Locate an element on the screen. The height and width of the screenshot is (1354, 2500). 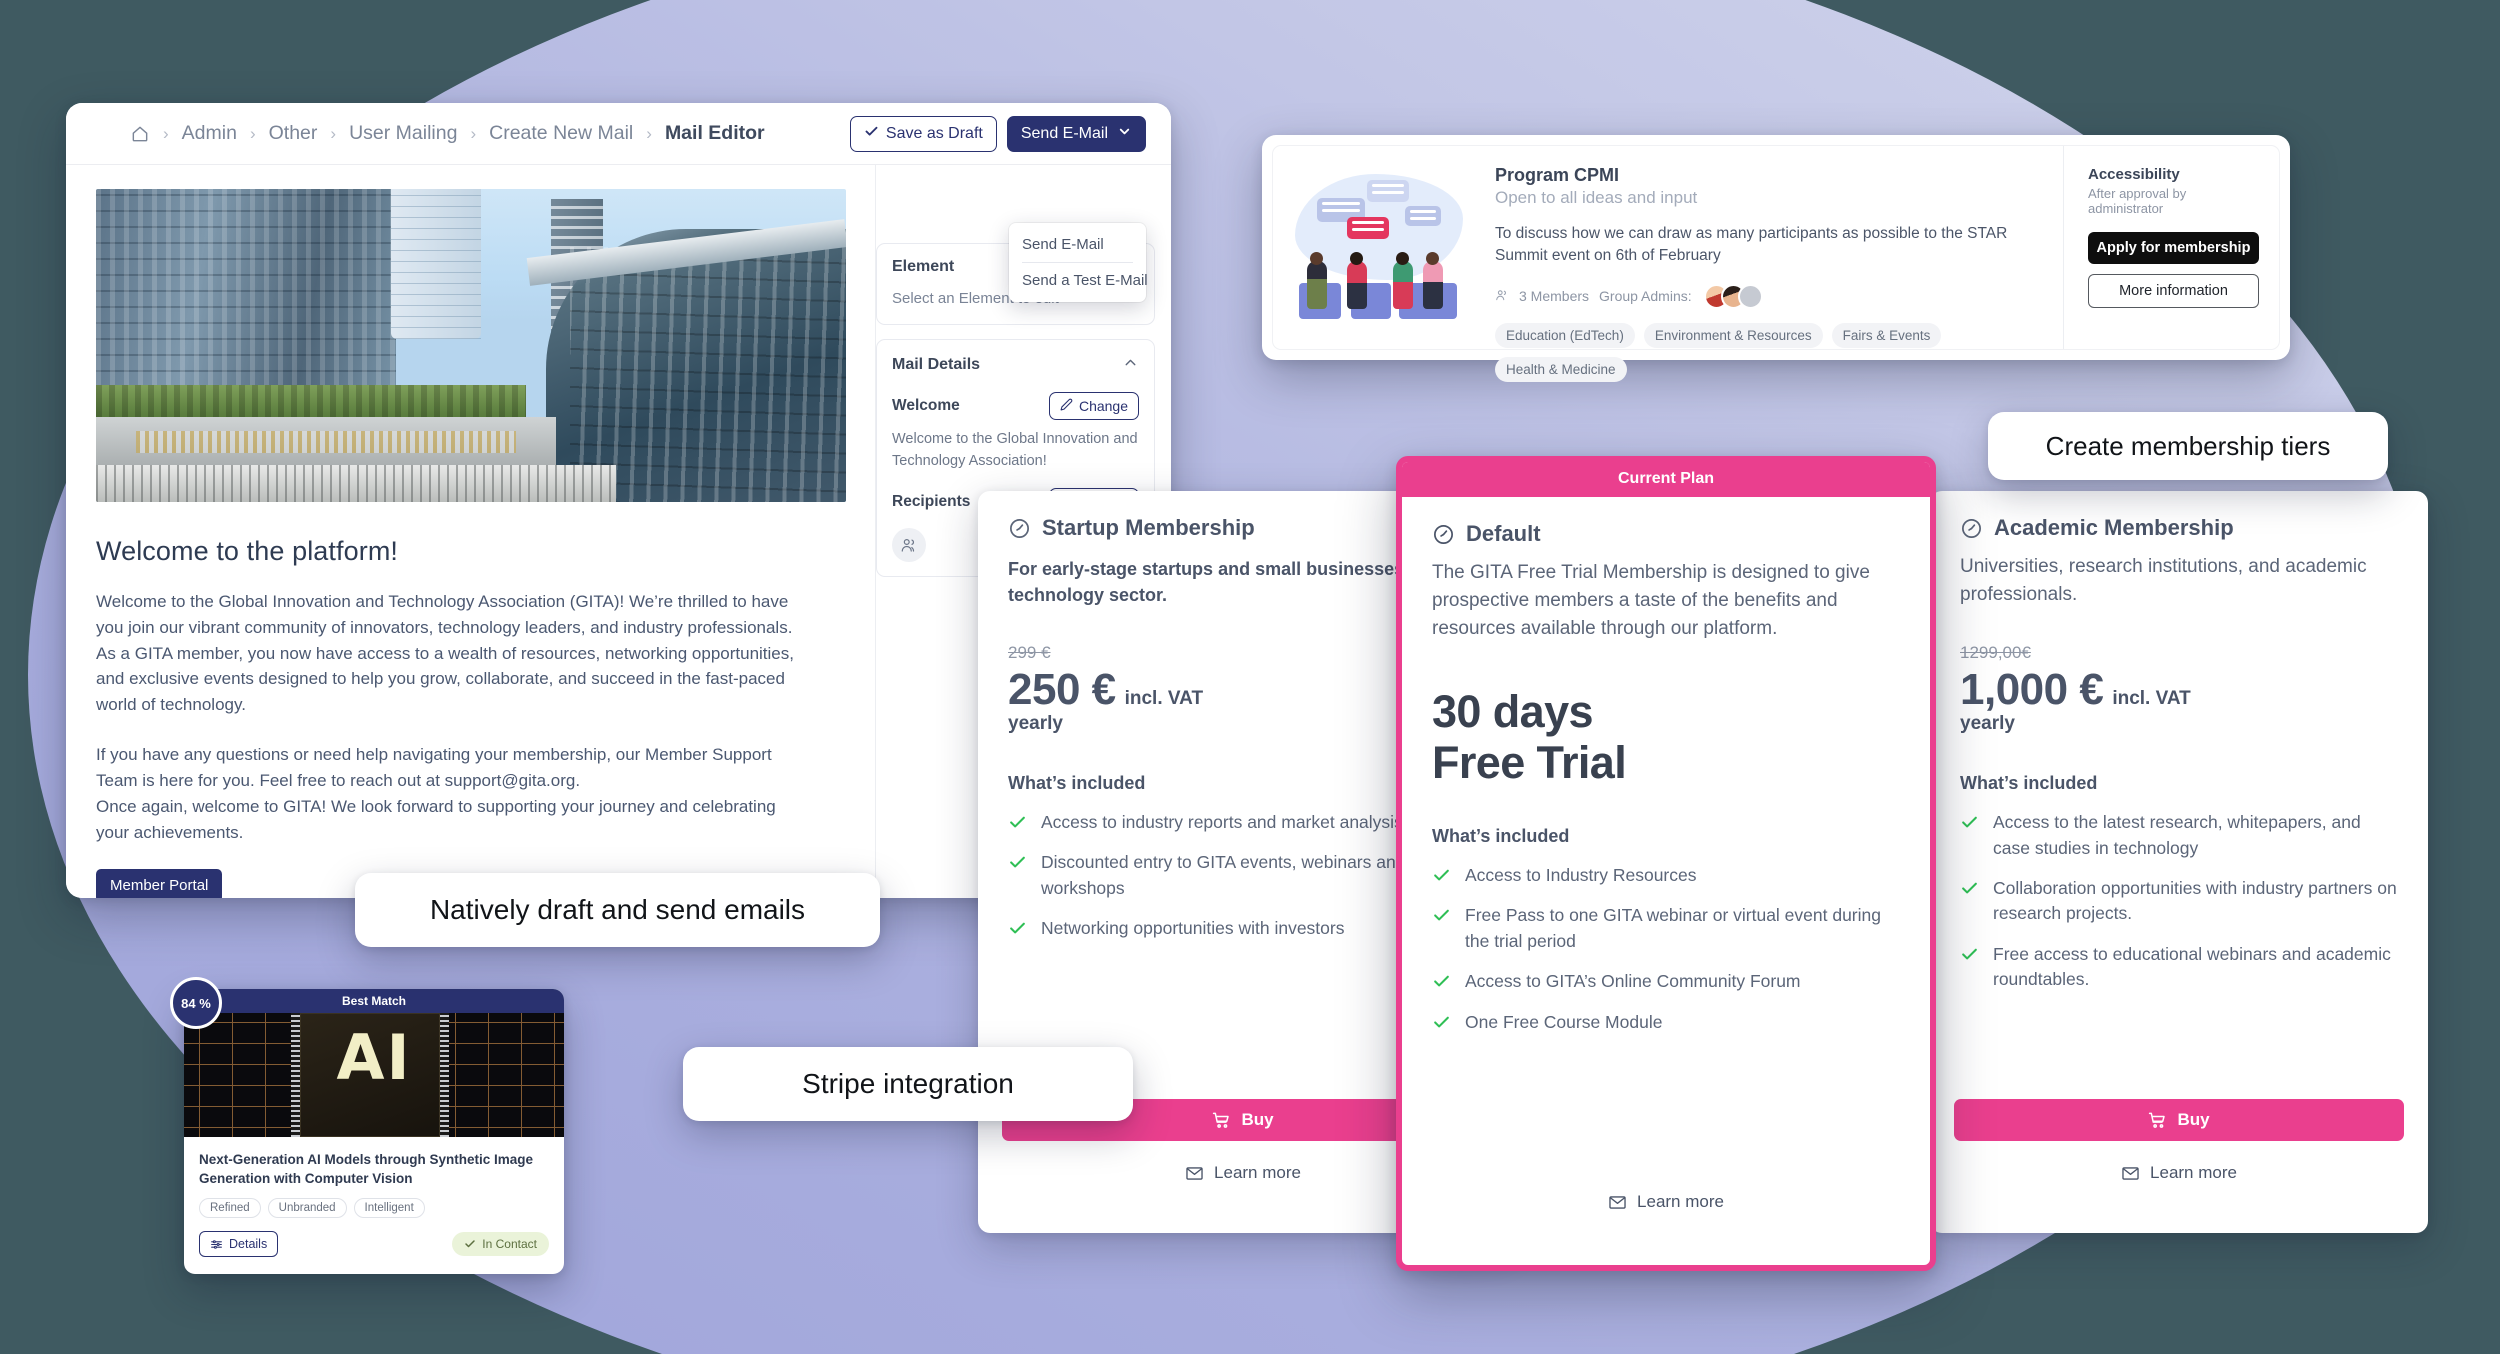
buy-button-academic: Buy is located at coordinates (2179, 1120).